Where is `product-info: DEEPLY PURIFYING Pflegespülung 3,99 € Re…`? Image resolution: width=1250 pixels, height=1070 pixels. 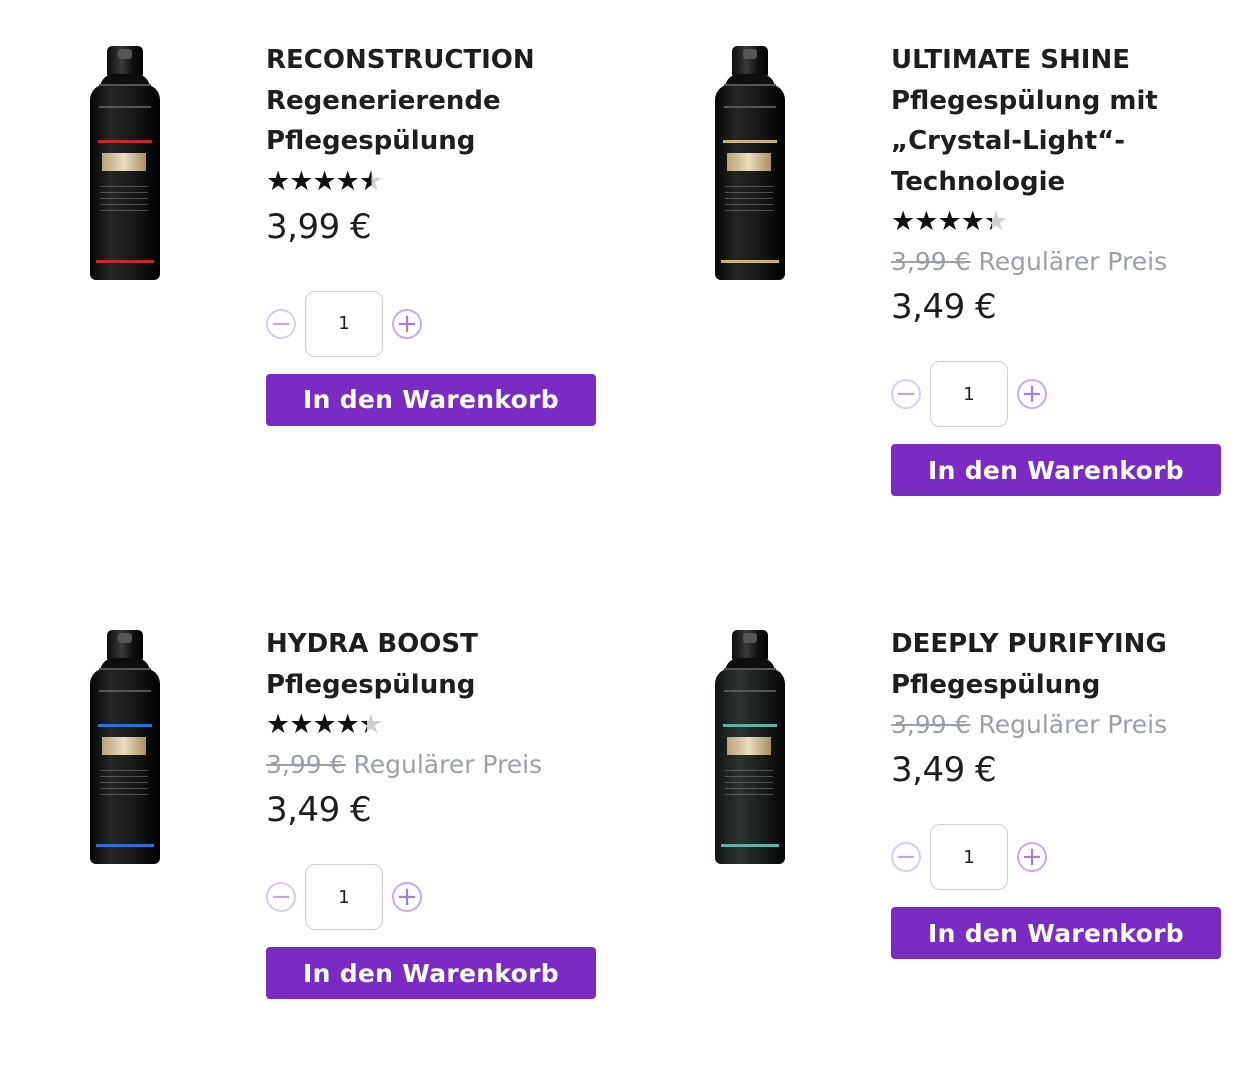
product-info: DEEPLY PURIFYING Pflegespülung 3,99 € Re… is located at coordinates (1061, 791).